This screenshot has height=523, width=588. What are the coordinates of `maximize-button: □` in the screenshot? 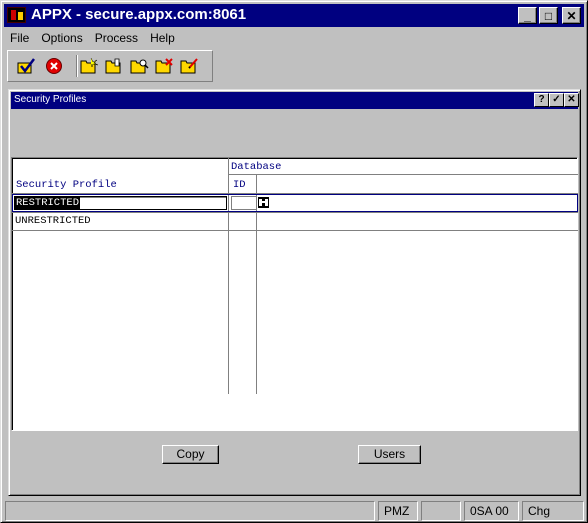 It's located at (548, 15).